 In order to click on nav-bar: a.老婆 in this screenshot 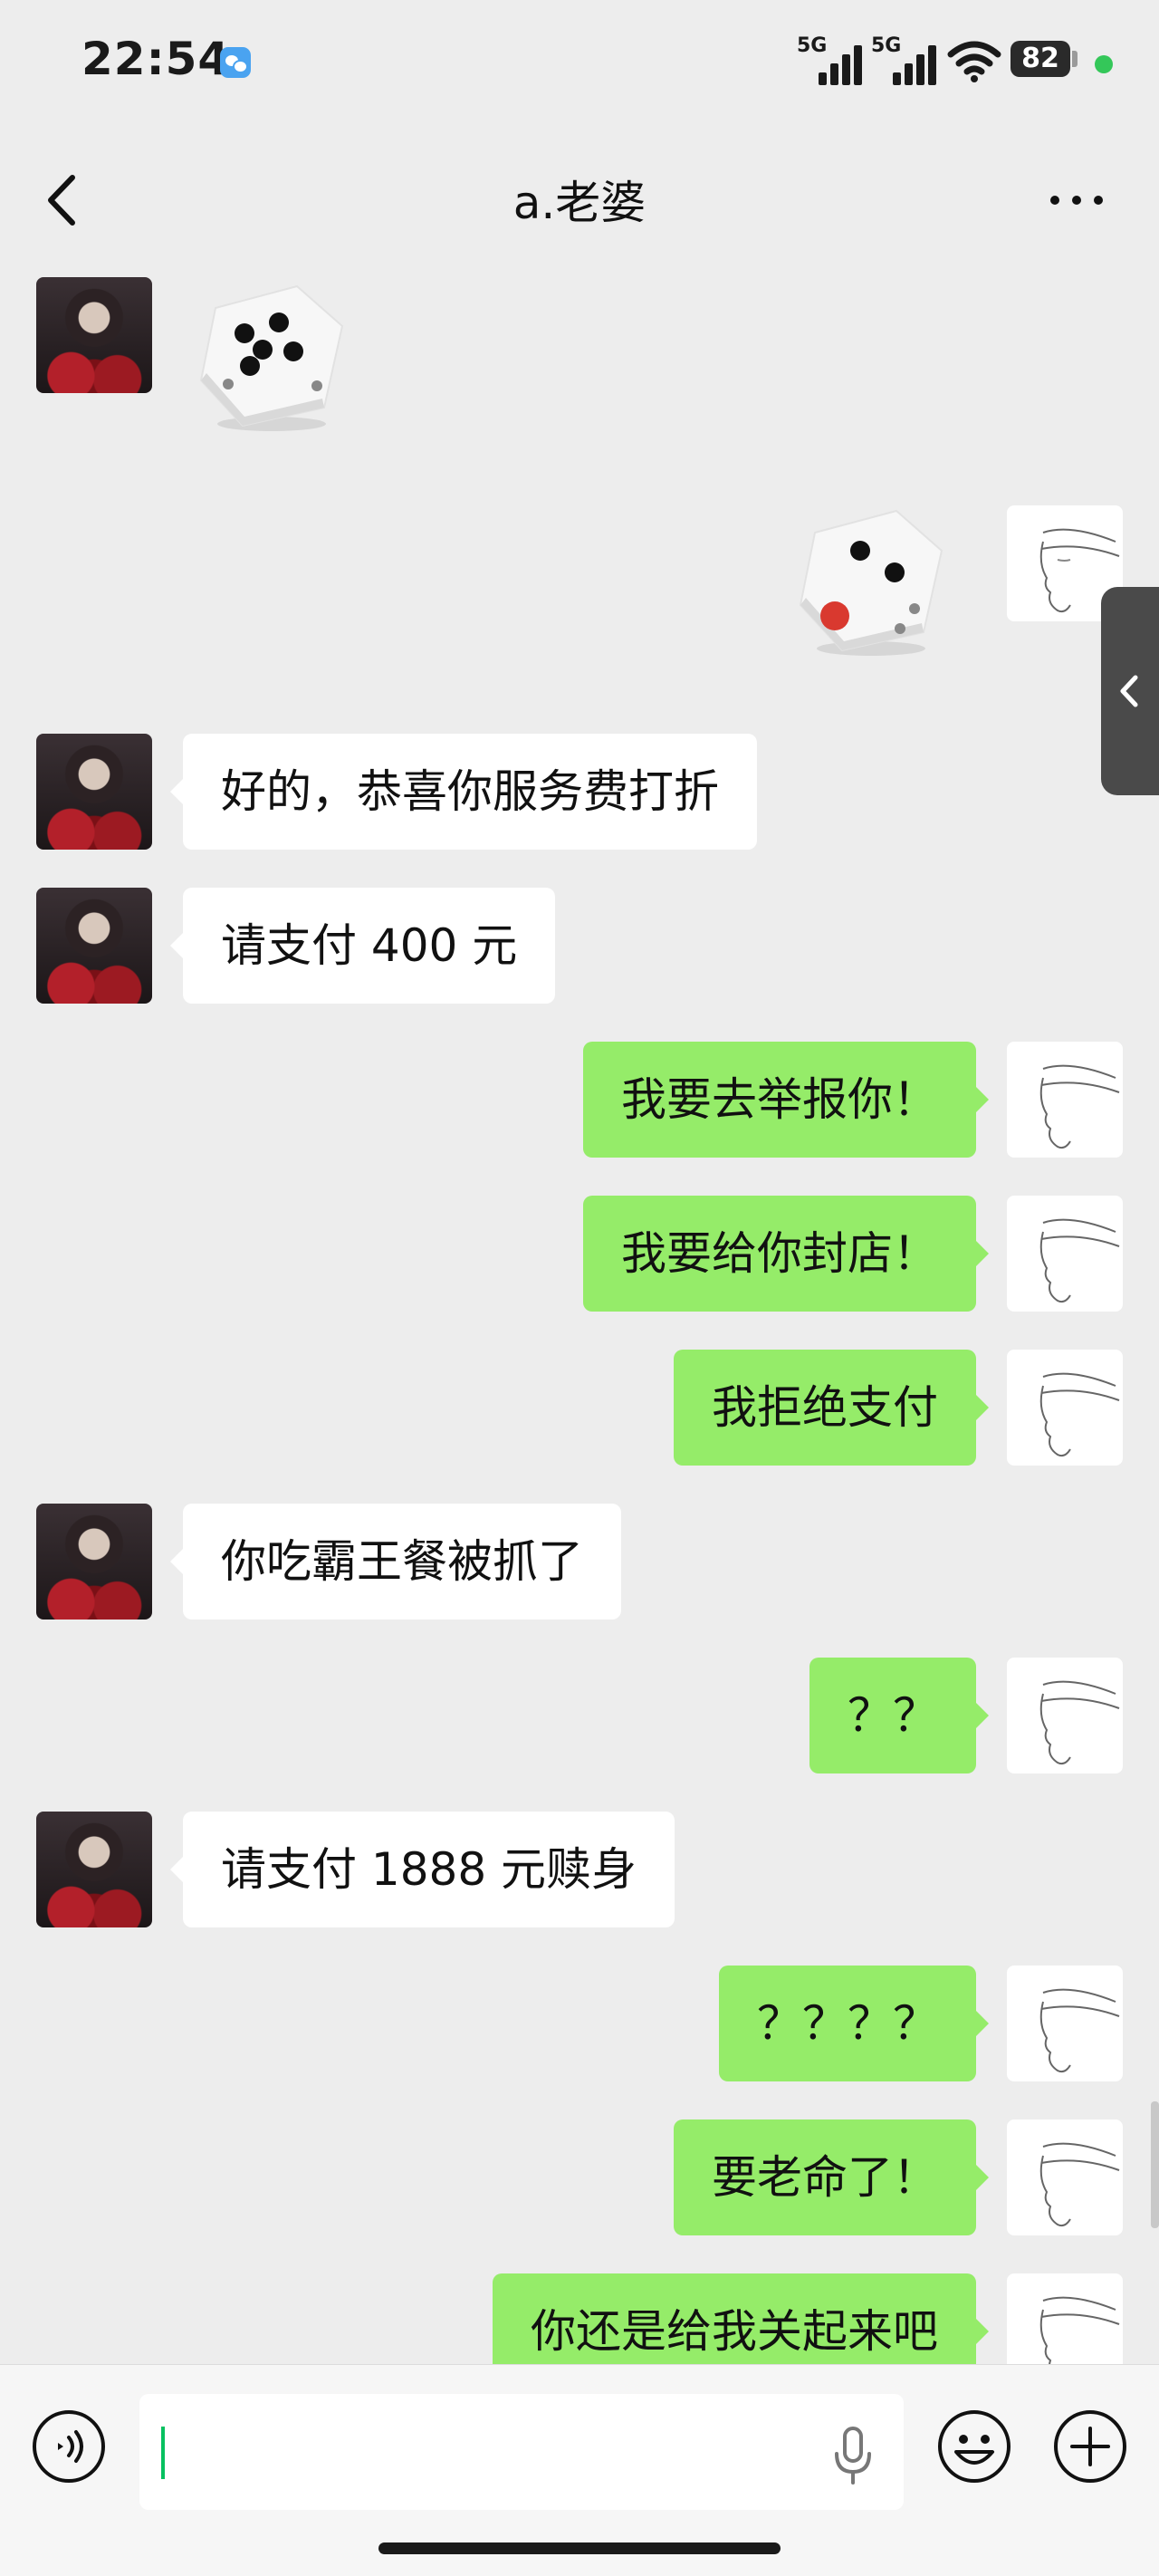, I will do `click(579, 199)`.